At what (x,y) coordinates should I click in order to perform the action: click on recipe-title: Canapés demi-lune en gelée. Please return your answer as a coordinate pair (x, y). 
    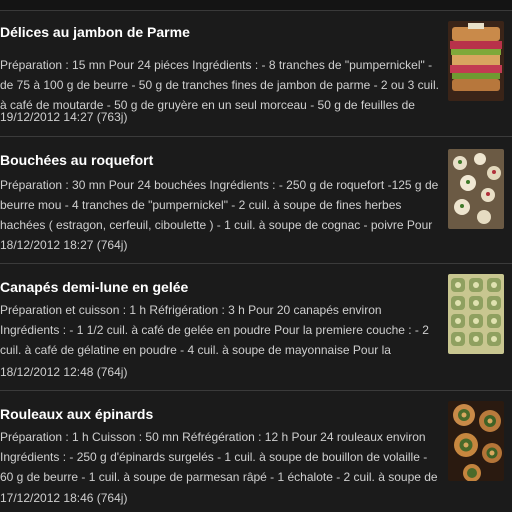
    Looking at the image, I should click on (94, 287).